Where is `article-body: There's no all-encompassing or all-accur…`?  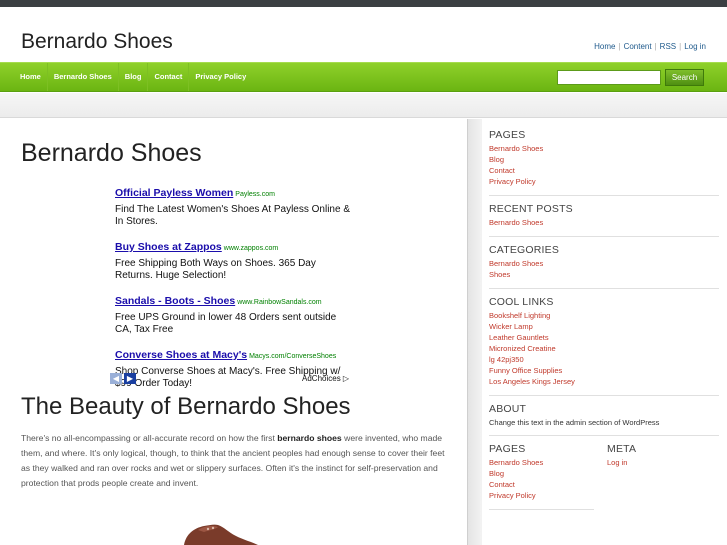 article-body: There's no all-encompassing or all-accur… is located at coordinates (236, 461).